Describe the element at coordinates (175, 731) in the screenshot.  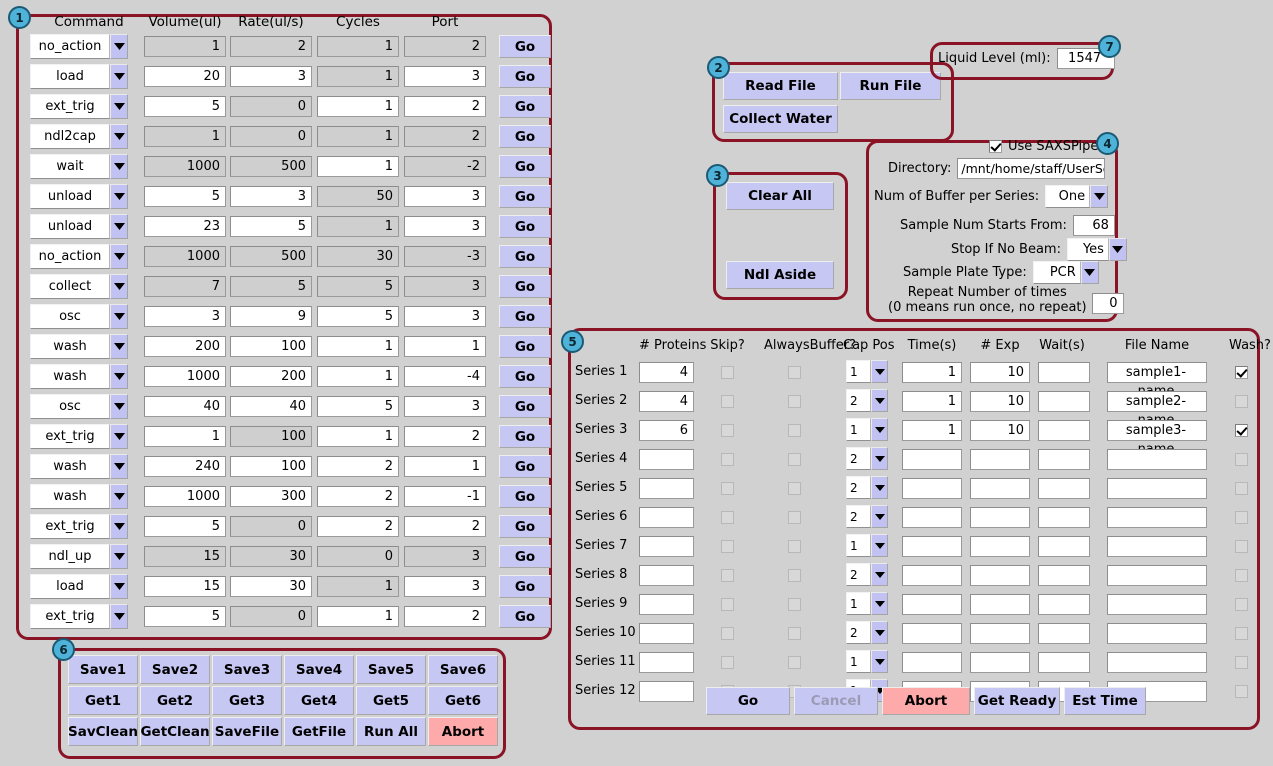
I see `preset-button: GetClean` at that location.